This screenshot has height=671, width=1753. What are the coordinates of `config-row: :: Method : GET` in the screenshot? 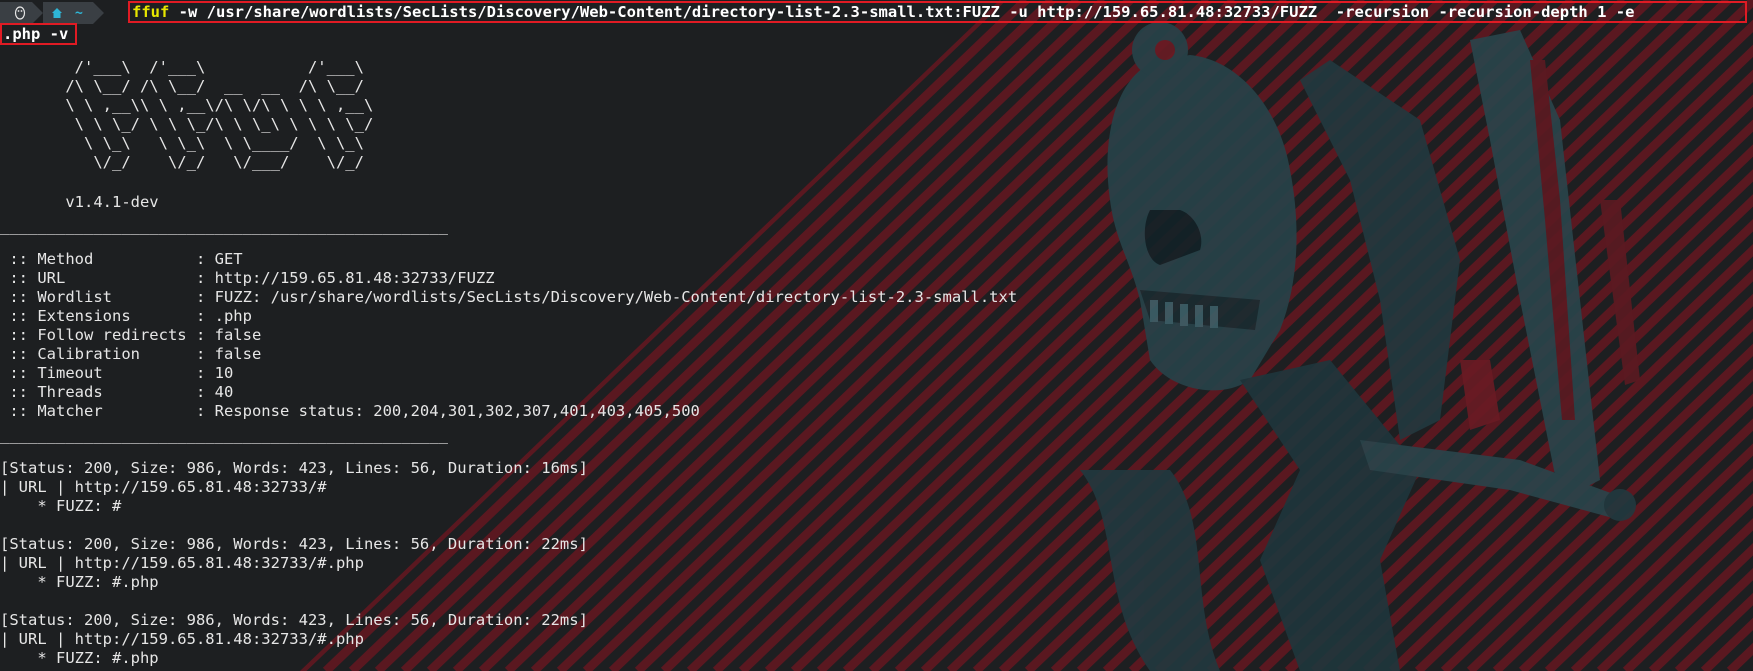 It's located at (121, 259).